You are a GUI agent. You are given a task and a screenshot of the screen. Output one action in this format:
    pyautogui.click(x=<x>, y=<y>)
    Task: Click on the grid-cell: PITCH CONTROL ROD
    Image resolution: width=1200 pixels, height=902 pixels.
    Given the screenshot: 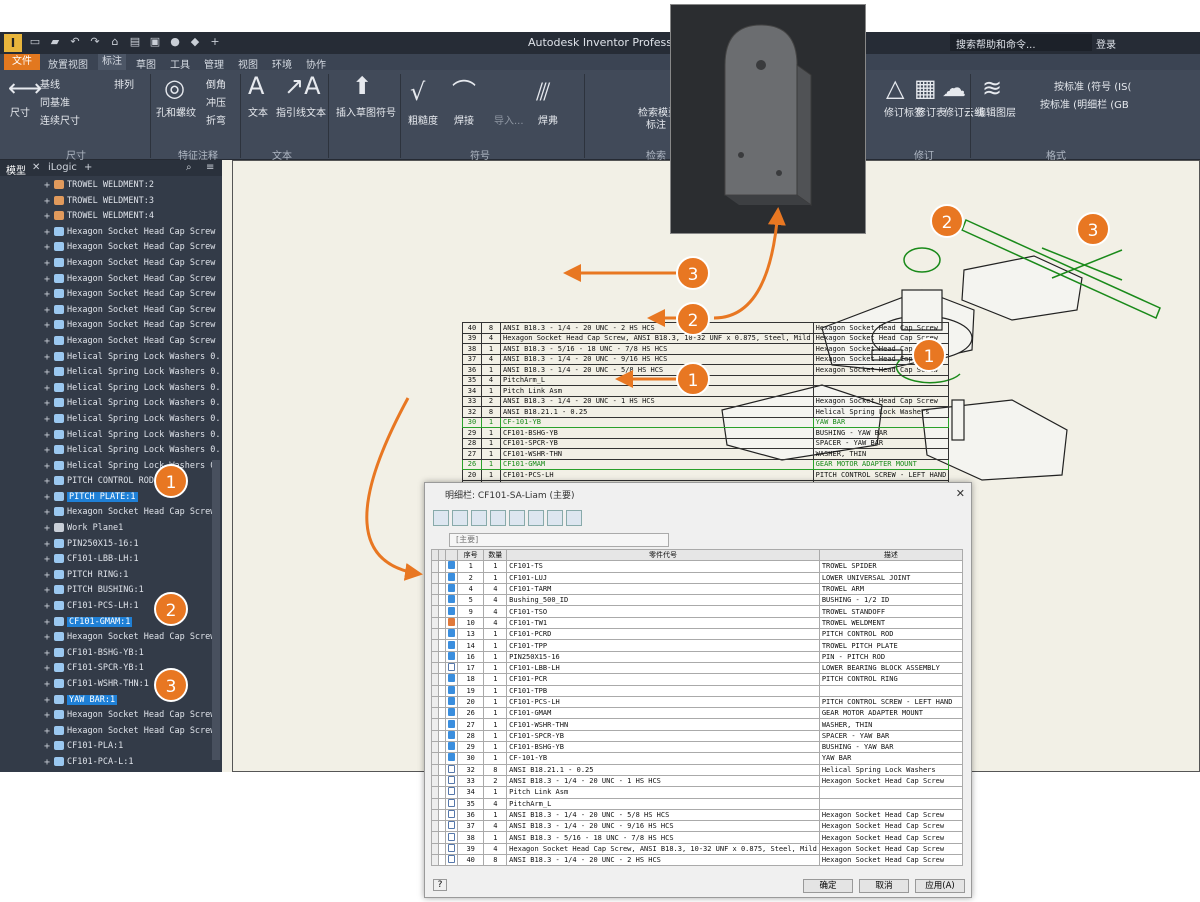 What is the action you would take?
    pyautogui.click(x=891, y=634)
    